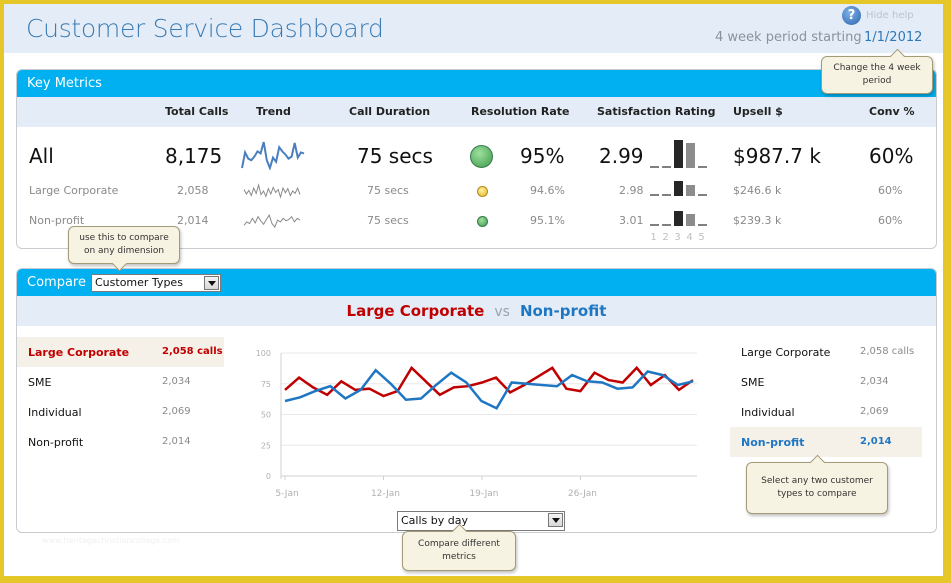  What do you see at coordinates (689, 237) in the screenshot?
I see `rating-scale-label: 4` at bounding box center [689, 237].